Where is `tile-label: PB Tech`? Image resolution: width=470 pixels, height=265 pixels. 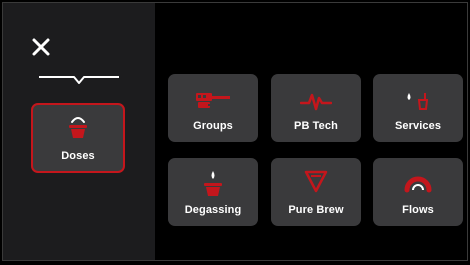 tile-label: PB Tech is located at coordinates (316, 126).